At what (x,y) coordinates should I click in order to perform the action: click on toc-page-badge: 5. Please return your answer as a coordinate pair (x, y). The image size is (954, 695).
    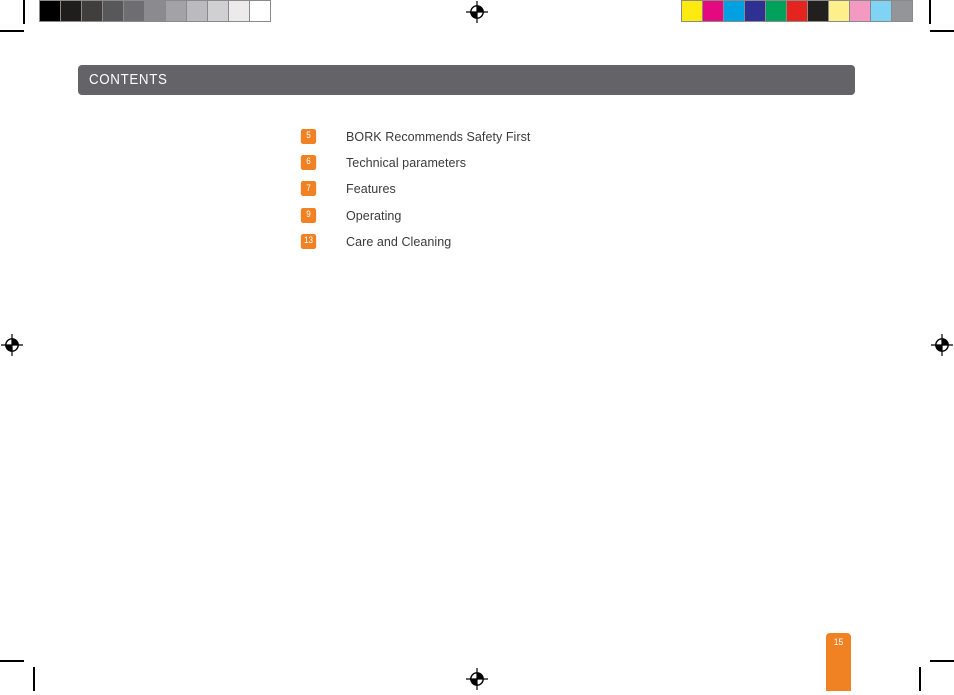
    Looking at the image, I should click on (308, 136).